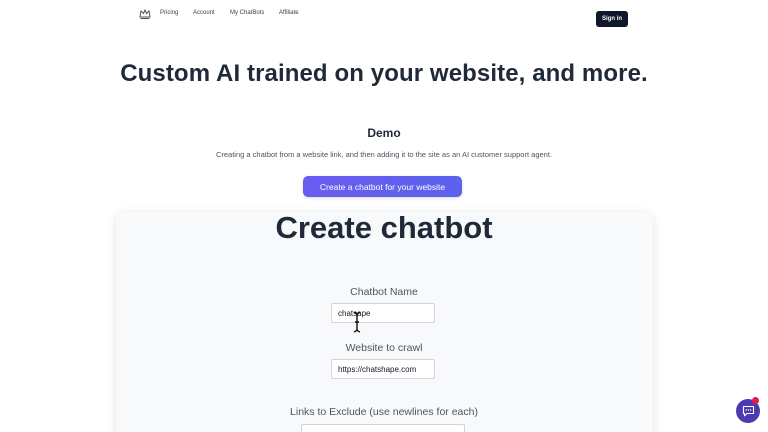 Image resolution: width=768 pixels, height=432 pixels. What do you see at coordinates (384, 412) in the screenshot?
I see `links-exclude-label: Links to Exclude (use newlines for each)` at bounding box center [384, 412].